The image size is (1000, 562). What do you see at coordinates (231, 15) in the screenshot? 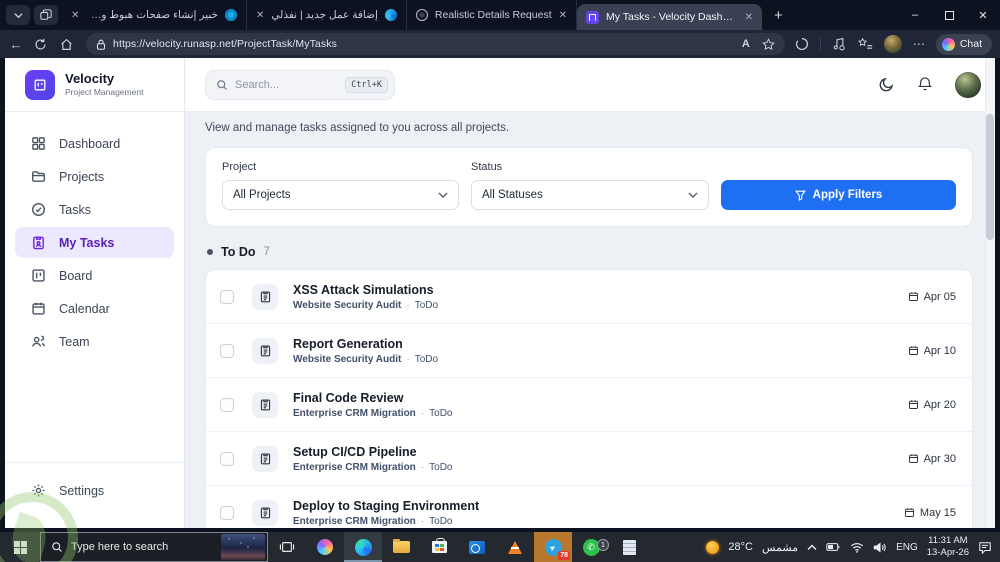
I see `tab-favicon-blue-circle-icon` at bounding box center [231, 15].